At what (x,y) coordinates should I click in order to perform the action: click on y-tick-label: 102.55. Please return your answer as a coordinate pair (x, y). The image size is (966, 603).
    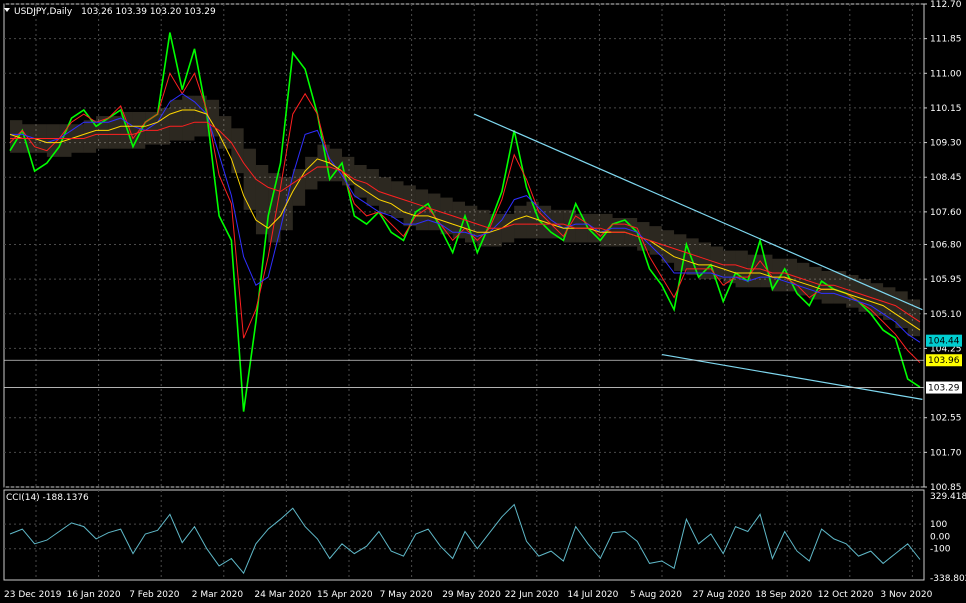
    Looking at the image, I should click on (946, 419).